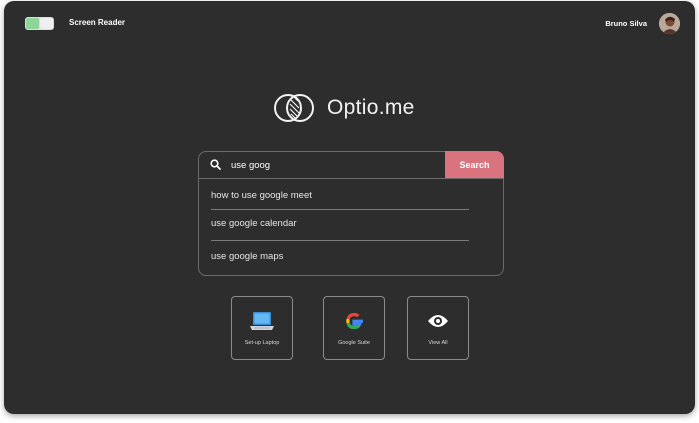  I want to click on top-bar: Screen Reader Bruno Silva, so click(349, 21).